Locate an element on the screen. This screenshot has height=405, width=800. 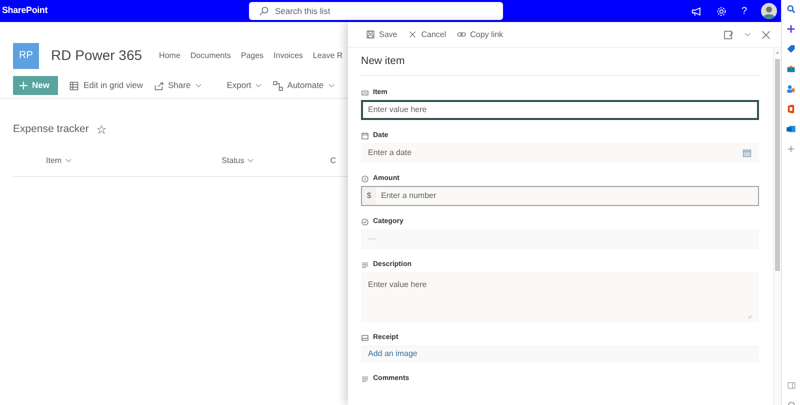
mail-icon is located at coordinates (791, 129).